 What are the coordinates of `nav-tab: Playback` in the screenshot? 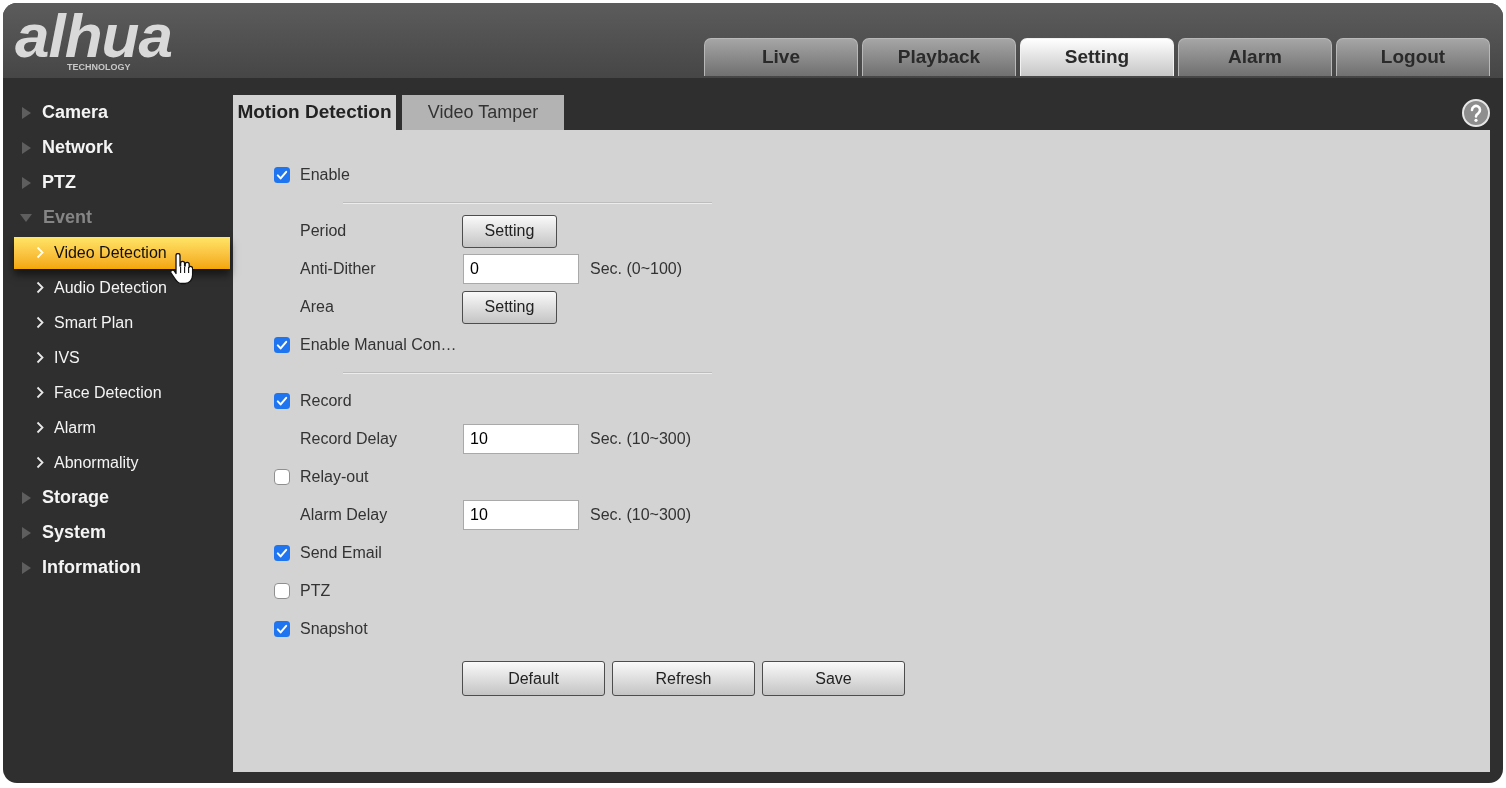 It's located at (939, 57).